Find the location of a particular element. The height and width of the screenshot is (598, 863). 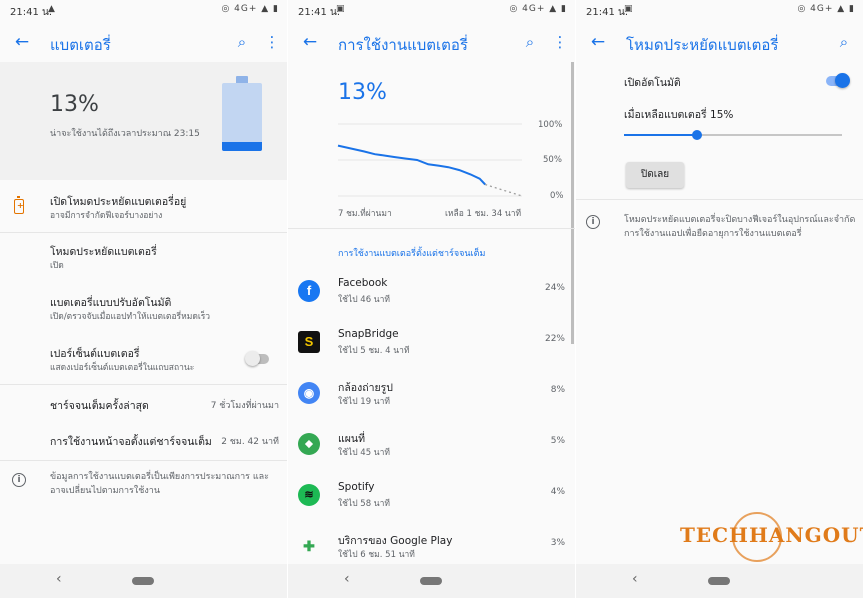

info-icon: i is located at coordinates (19, 480).